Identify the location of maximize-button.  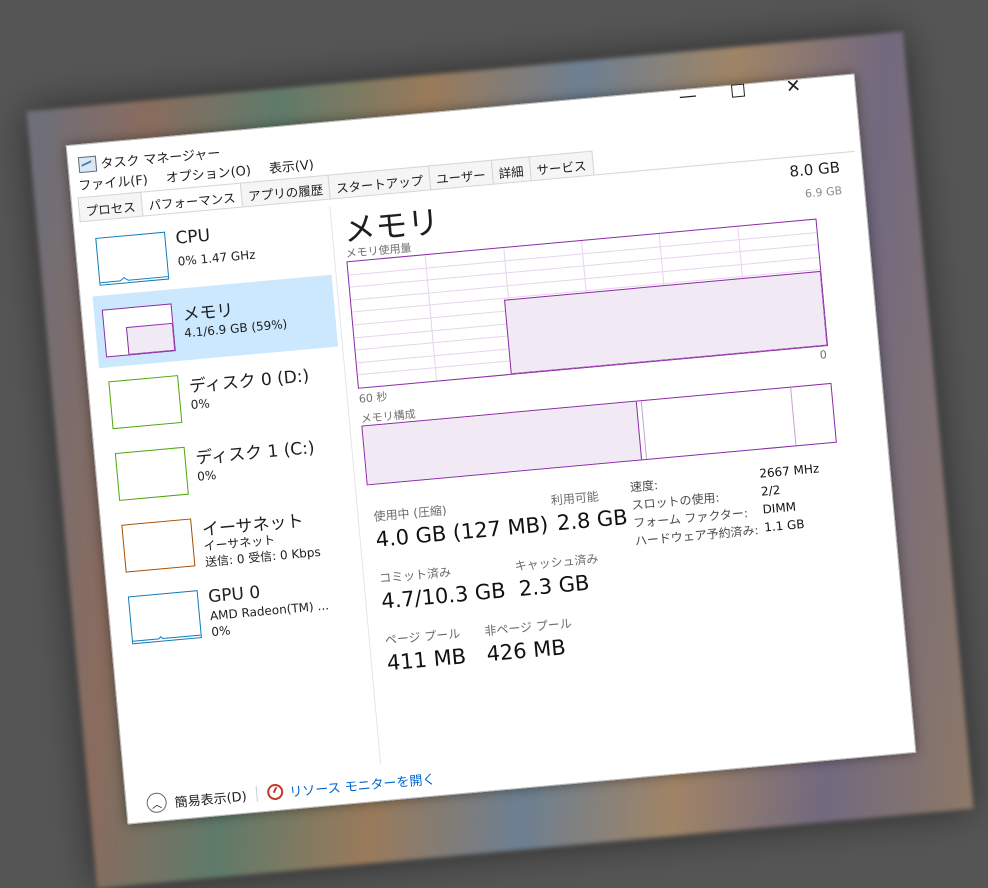
(737, 92).